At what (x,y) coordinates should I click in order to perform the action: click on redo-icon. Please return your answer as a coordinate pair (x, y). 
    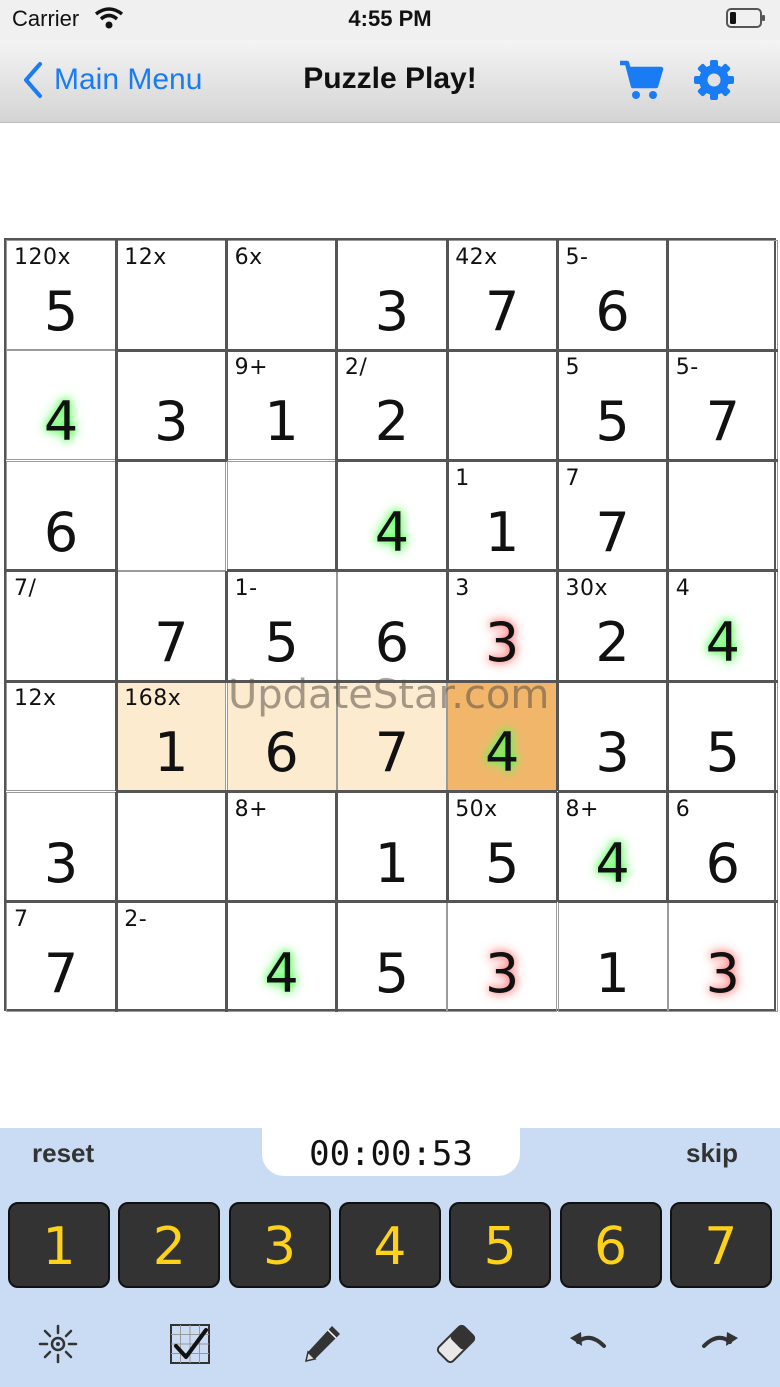
    Looking at the image, I should click on (720, 1340).